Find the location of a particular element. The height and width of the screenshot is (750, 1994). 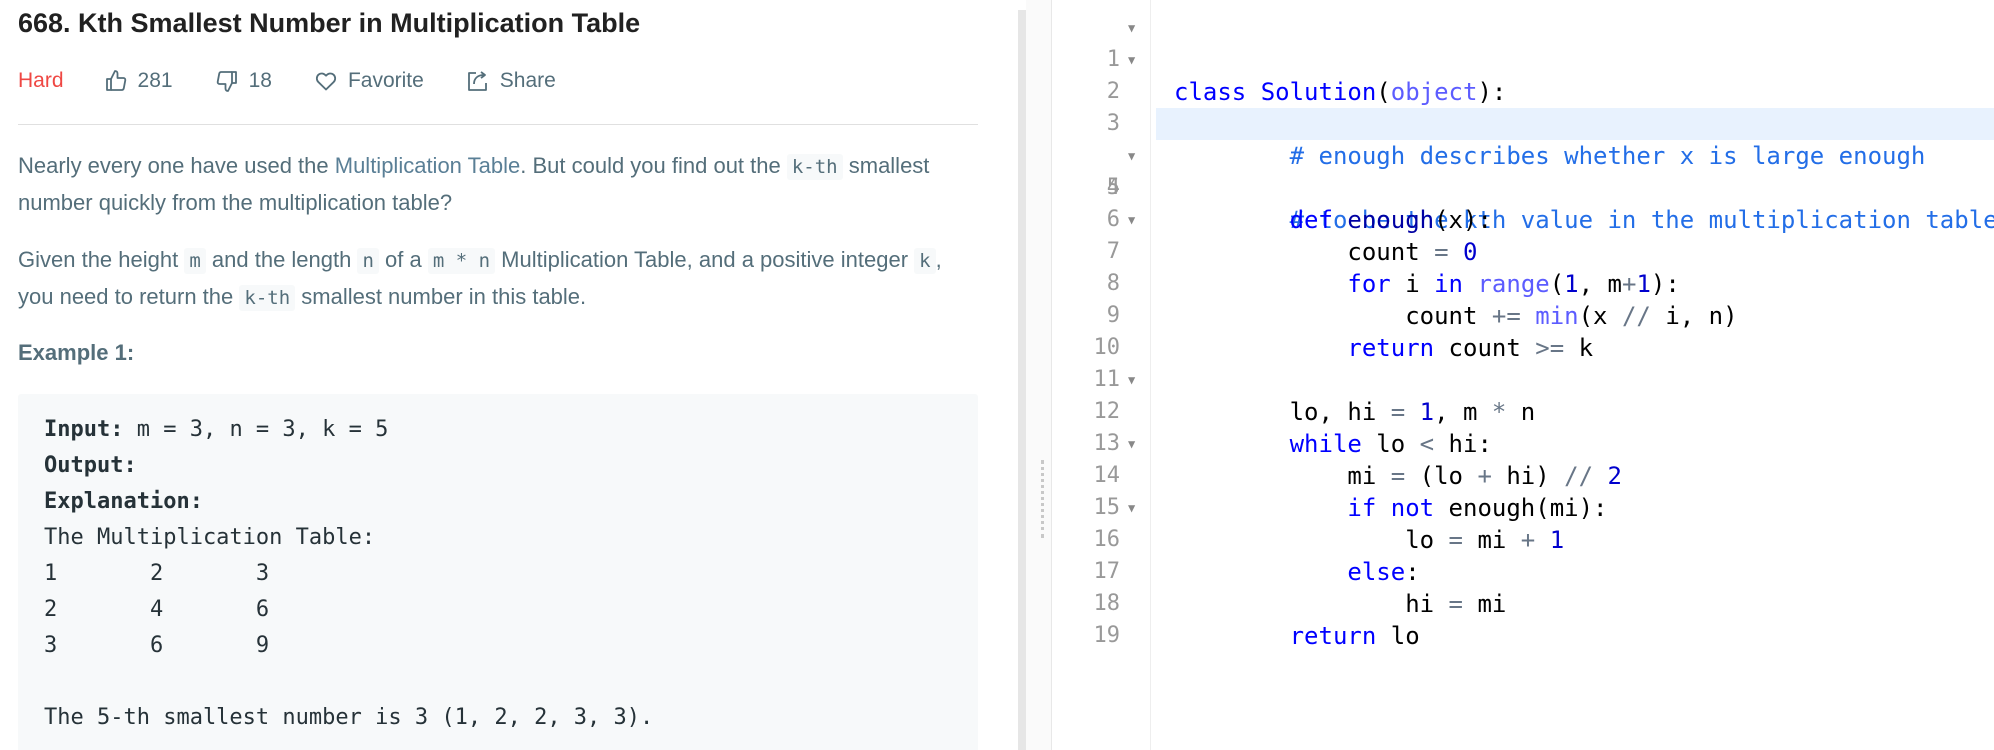

code-line: 18 return lo is located at coordinates (1523, 603).